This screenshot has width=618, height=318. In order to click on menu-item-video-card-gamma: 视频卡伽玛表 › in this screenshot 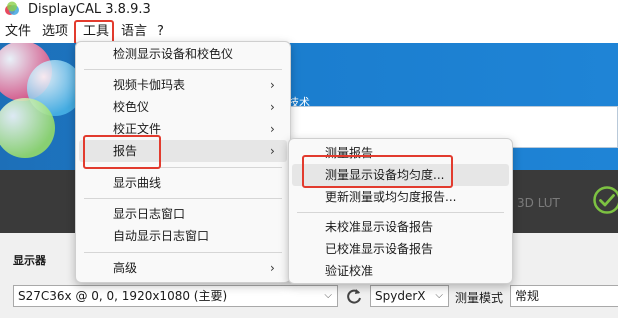, I will do `click(183, 85)`.